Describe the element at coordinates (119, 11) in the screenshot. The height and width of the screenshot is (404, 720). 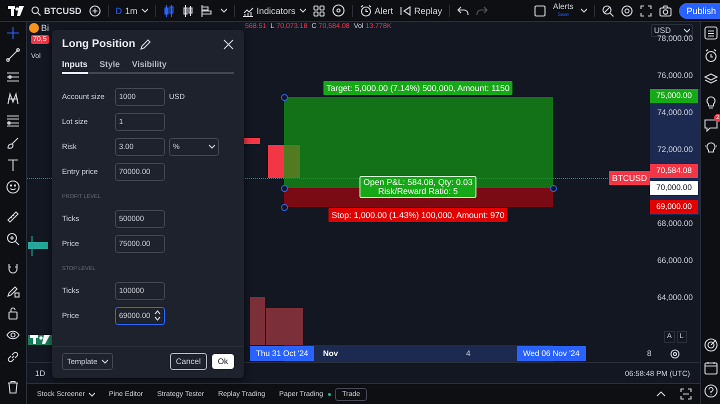
I see `interval-prefix: D` at that location.